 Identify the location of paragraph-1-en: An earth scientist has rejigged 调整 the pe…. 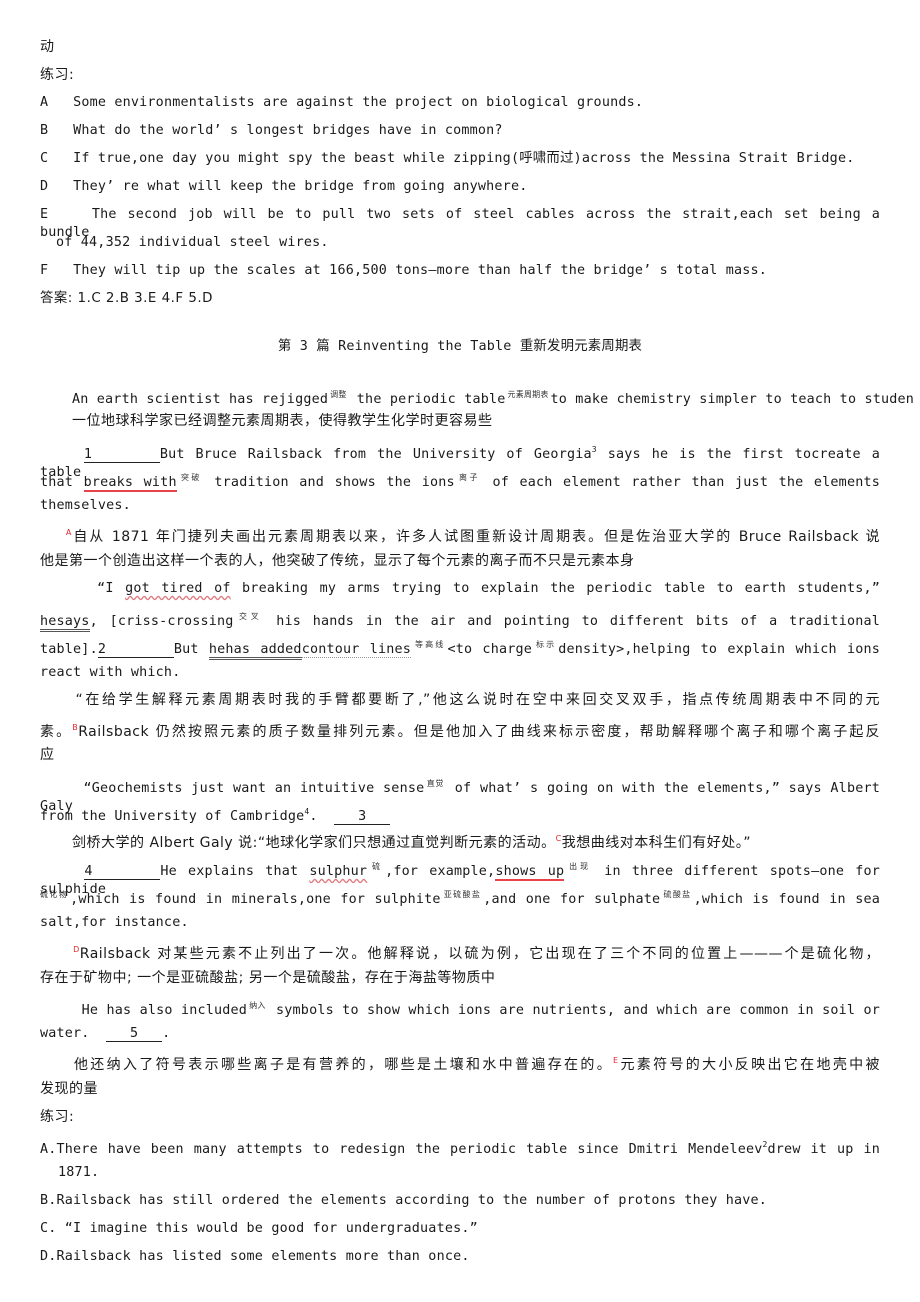
(493, 397).